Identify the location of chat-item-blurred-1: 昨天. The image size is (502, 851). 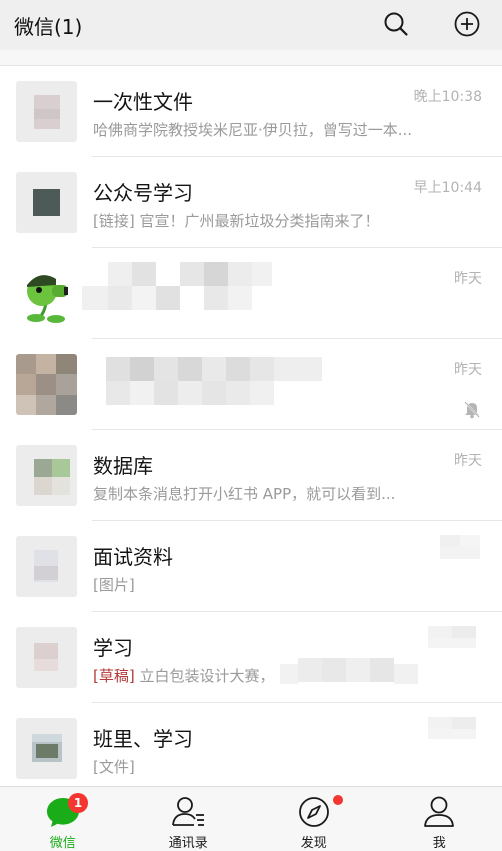
(251, 293).